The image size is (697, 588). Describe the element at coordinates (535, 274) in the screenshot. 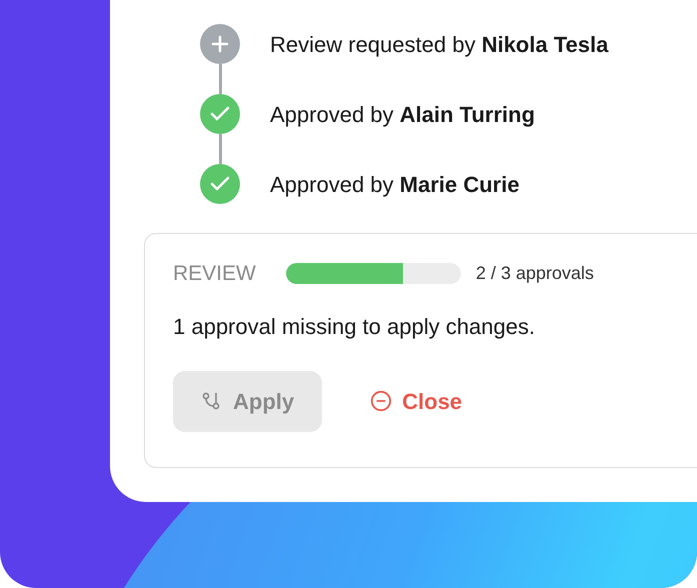

I see `approval-count: 2 / 3 approvals` at that location.